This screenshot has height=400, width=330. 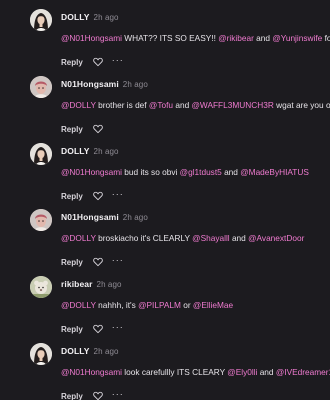 I want to click on comment-text: wgat are you on abt, so click(x=303, y=105).